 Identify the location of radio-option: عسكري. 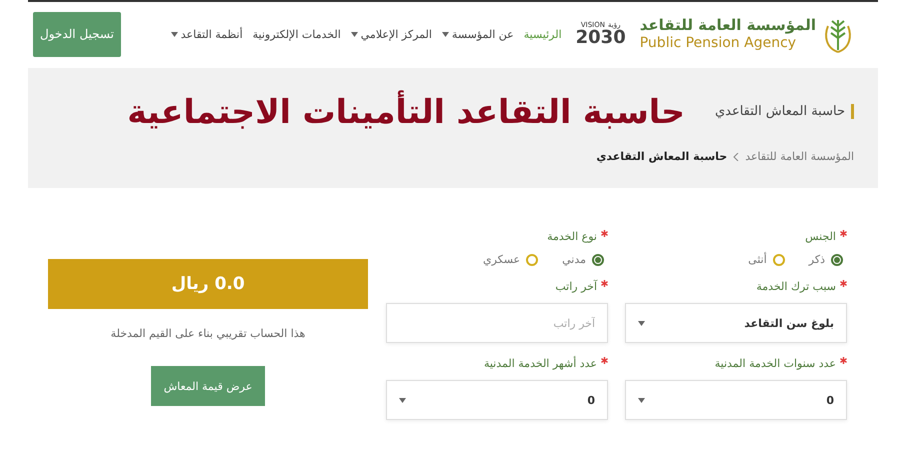
(510, 259).